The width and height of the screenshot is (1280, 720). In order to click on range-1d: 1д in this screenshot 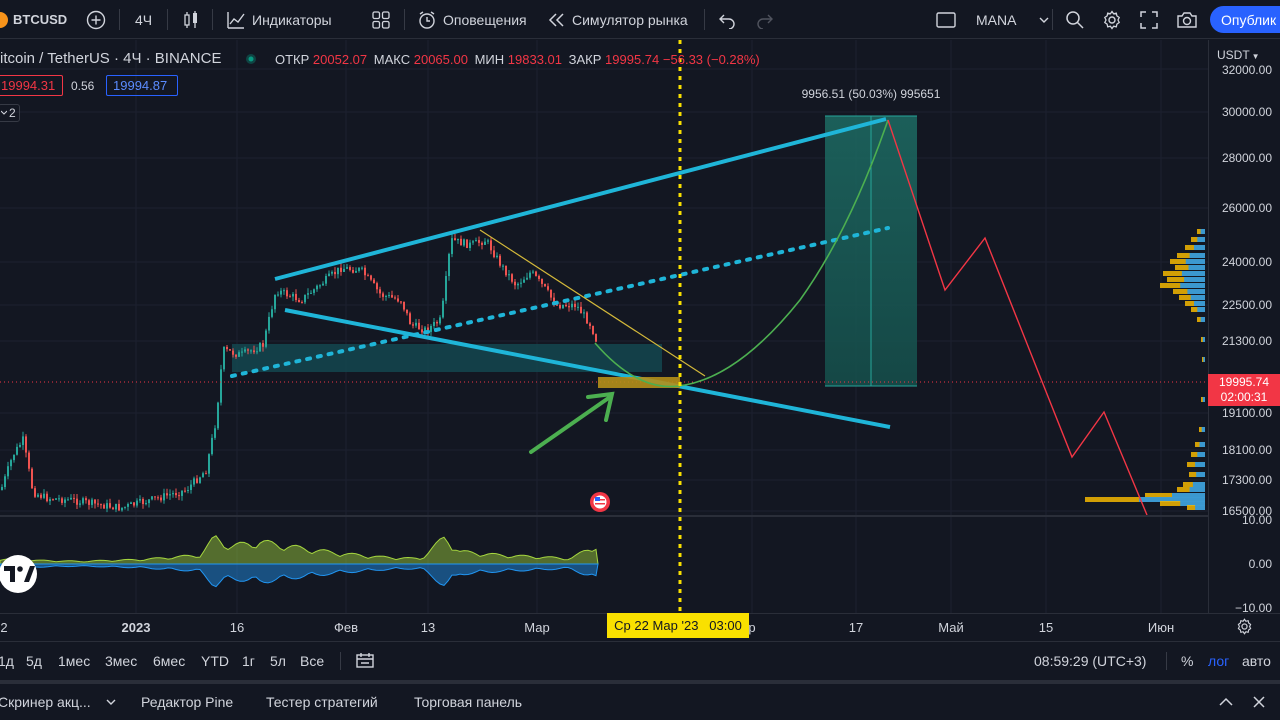, I will do `click(7, 661)`.